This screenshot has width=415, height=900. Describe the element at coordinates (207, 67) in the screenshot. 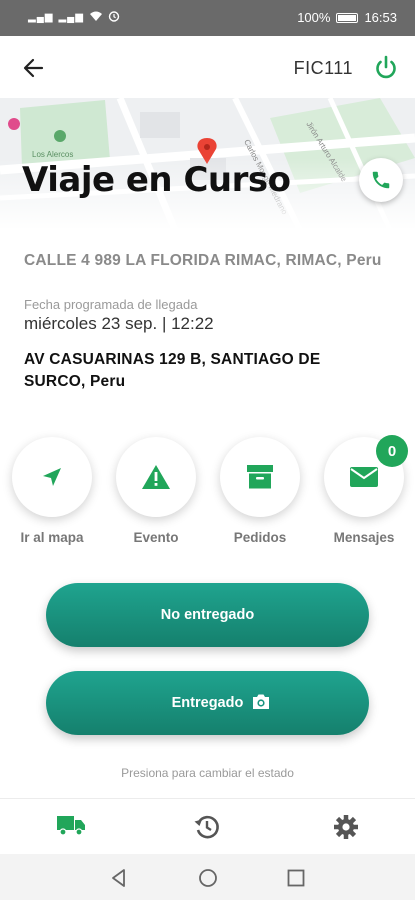

I see `app-header: FIC111` at that location.